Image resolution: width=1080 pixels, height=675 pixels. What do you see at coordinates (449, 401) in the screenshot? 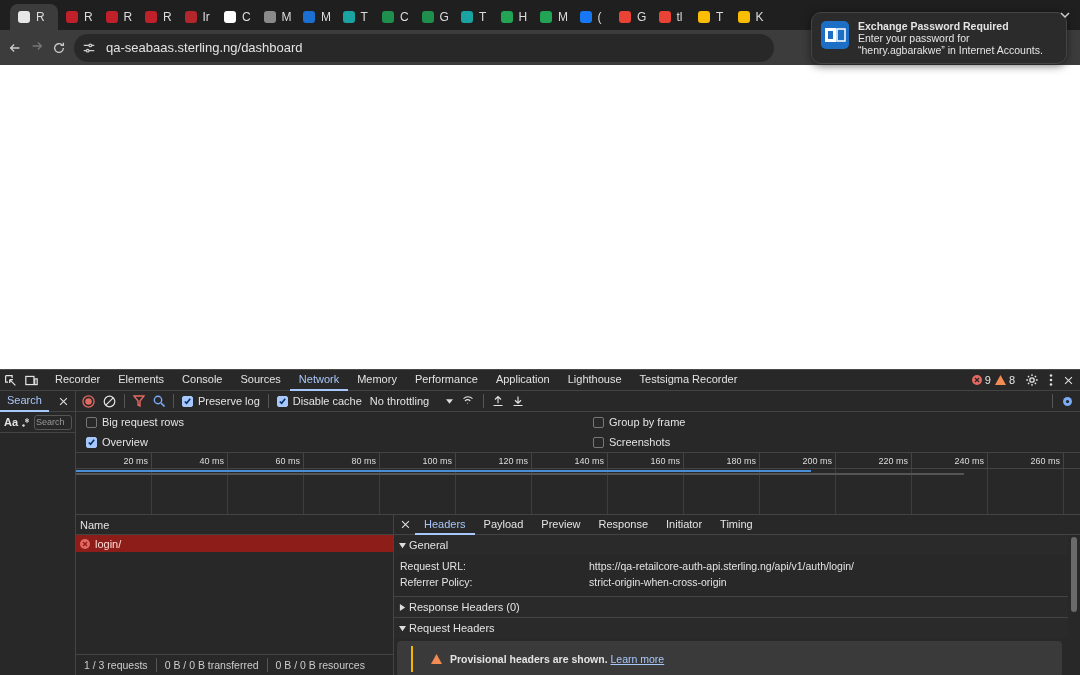
I see `dropdown-caret-icon` at bounding box center [449, 401].